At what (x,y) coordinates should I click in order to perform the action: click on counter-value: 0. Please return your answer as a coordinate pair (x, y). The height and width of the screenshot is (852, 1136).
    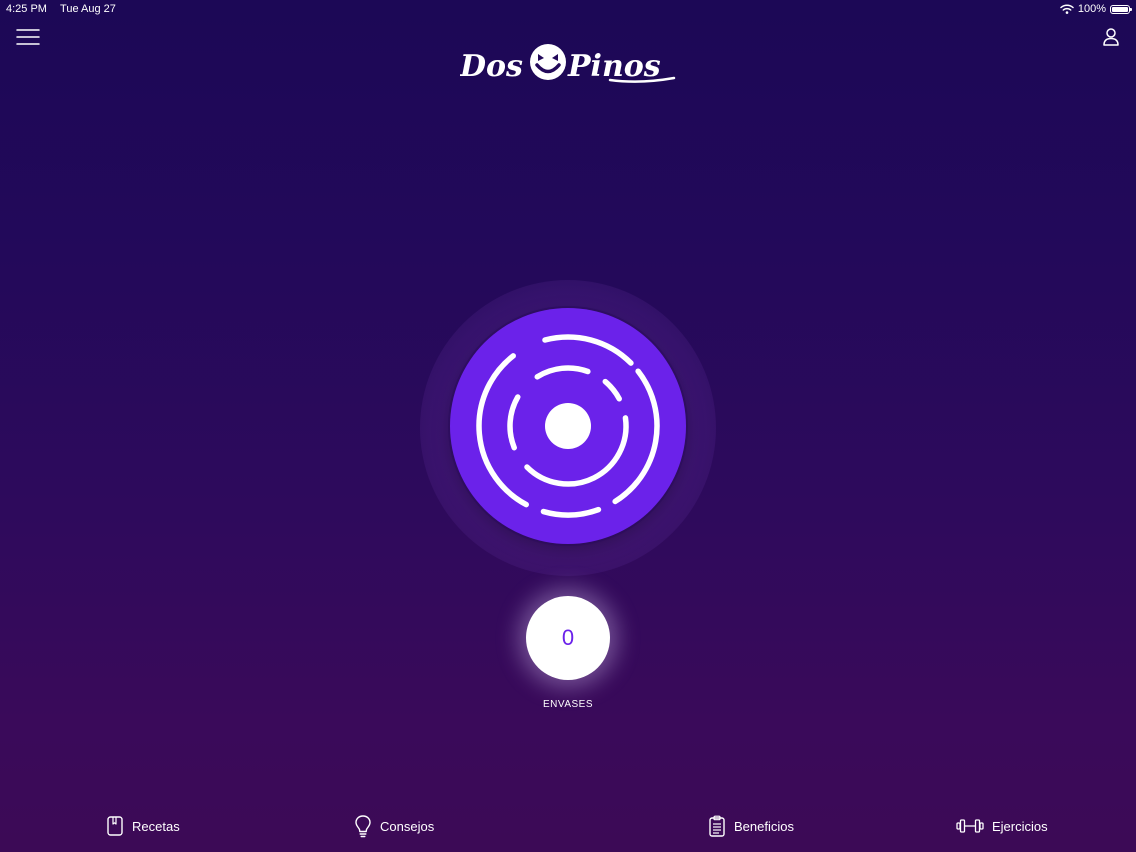
    Looking at the image, I should click on (568, 637).